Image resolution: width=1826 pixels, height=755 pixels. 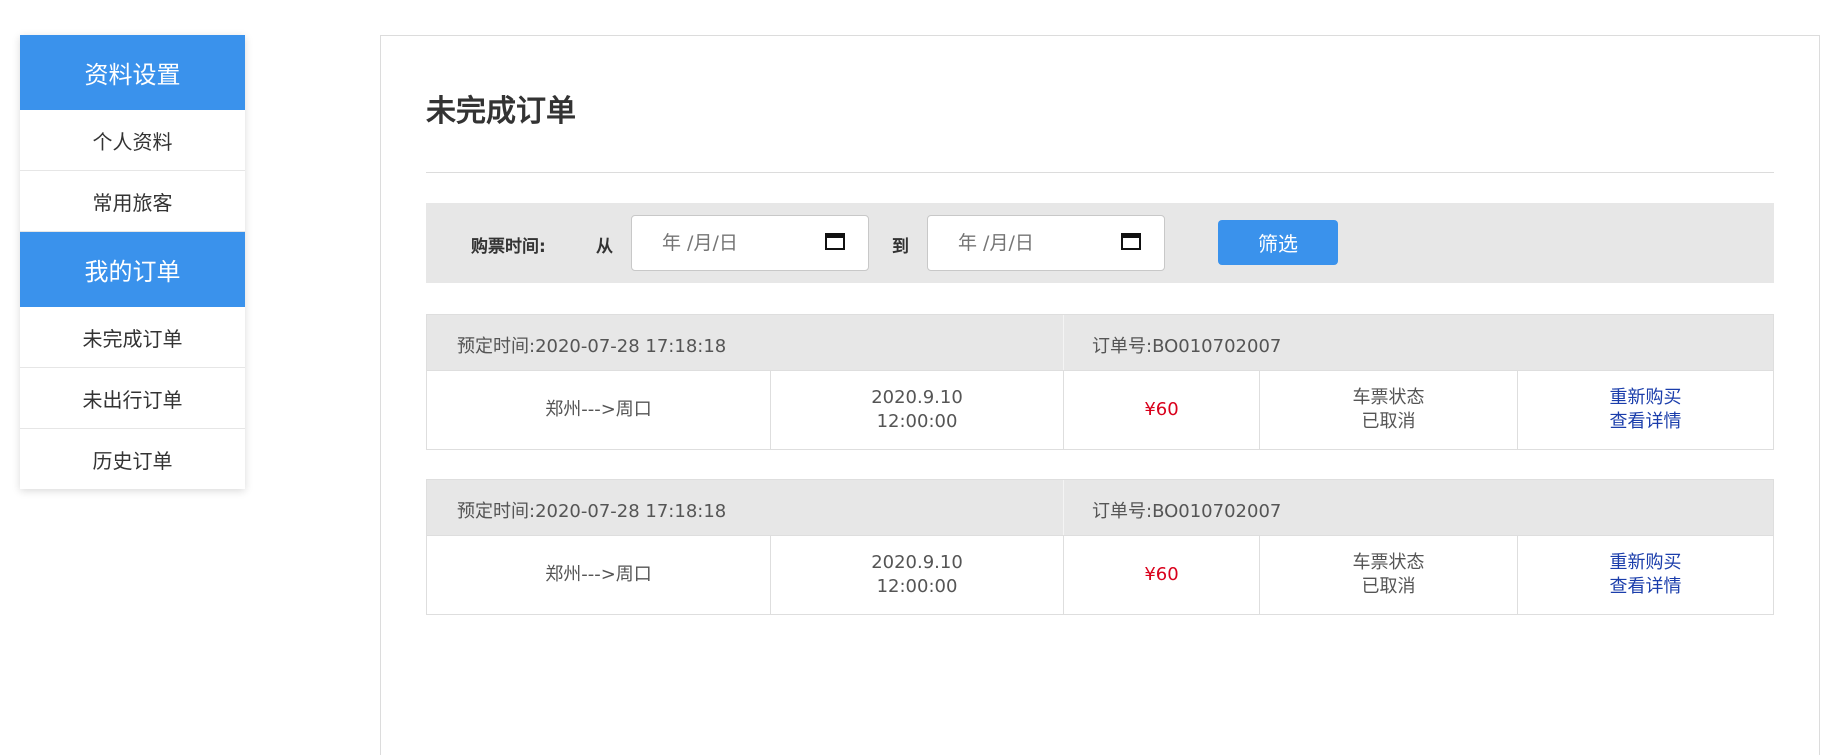 What do you see at coordinates (508, 247) in the screenshot?
I see `purchase-time-label: 购票时间:` at bounding box center [508, 247].